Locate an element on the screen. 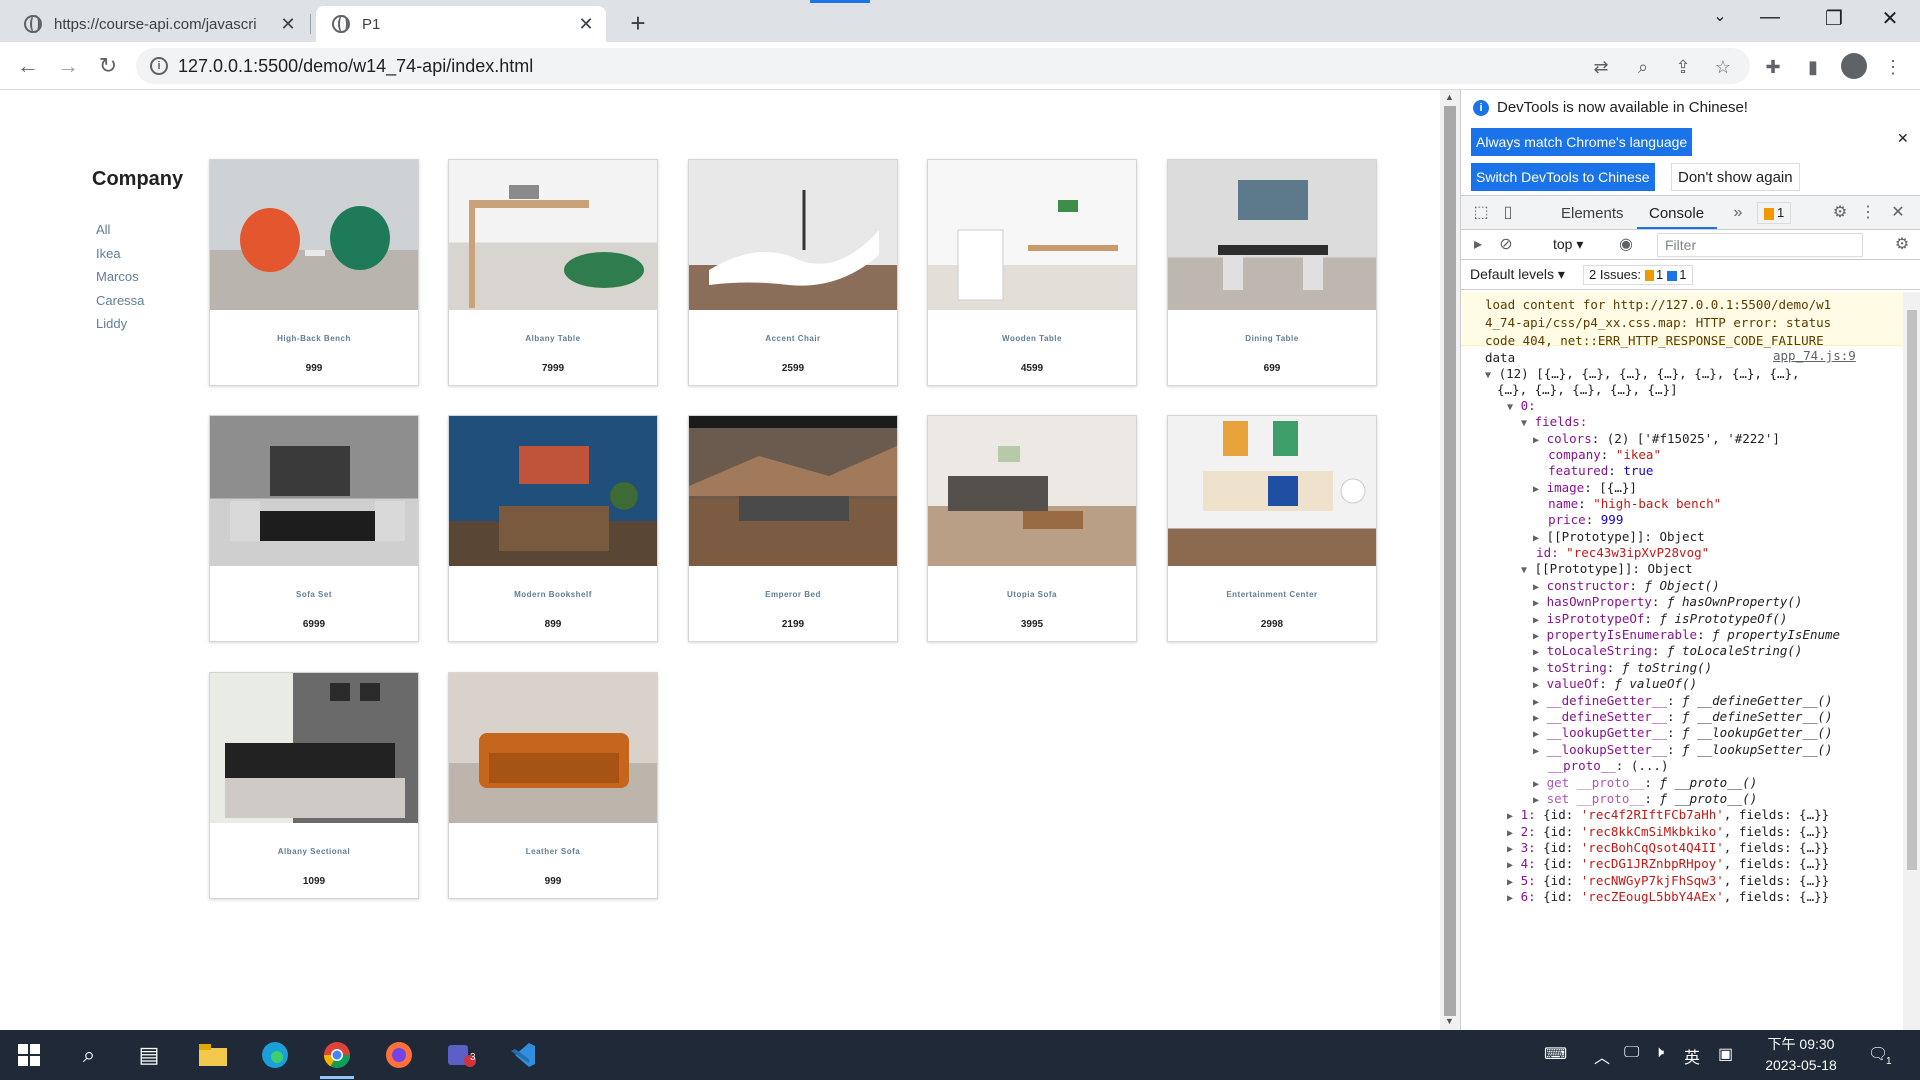 This screenshot has width=1920, height=1080. company-filter-ikea: Ikea is located at coordinates (120, 258).